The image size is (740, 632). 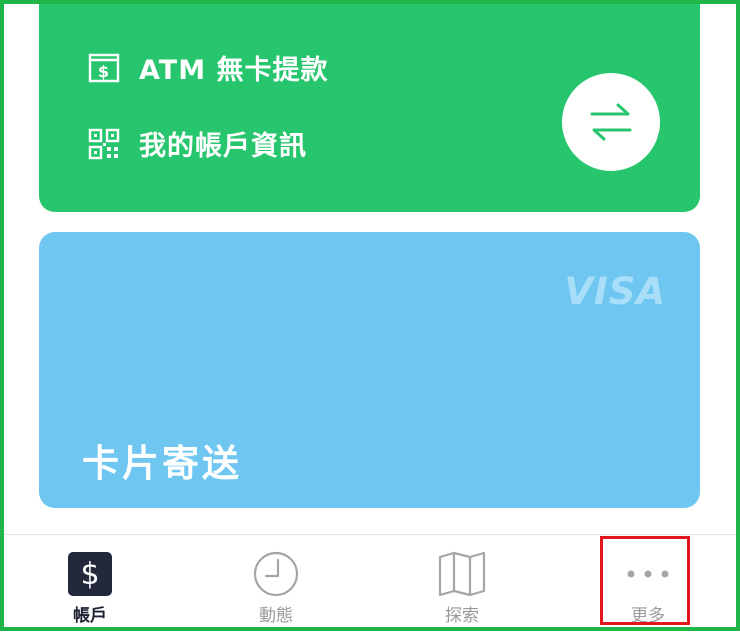 I want to click on atm-icon: $, so click(x=104, y=68).